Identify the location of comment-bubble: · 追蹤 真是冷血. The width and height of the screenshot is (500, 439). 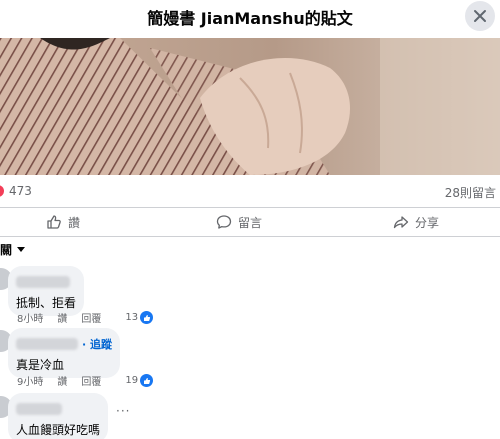
(64, 353).